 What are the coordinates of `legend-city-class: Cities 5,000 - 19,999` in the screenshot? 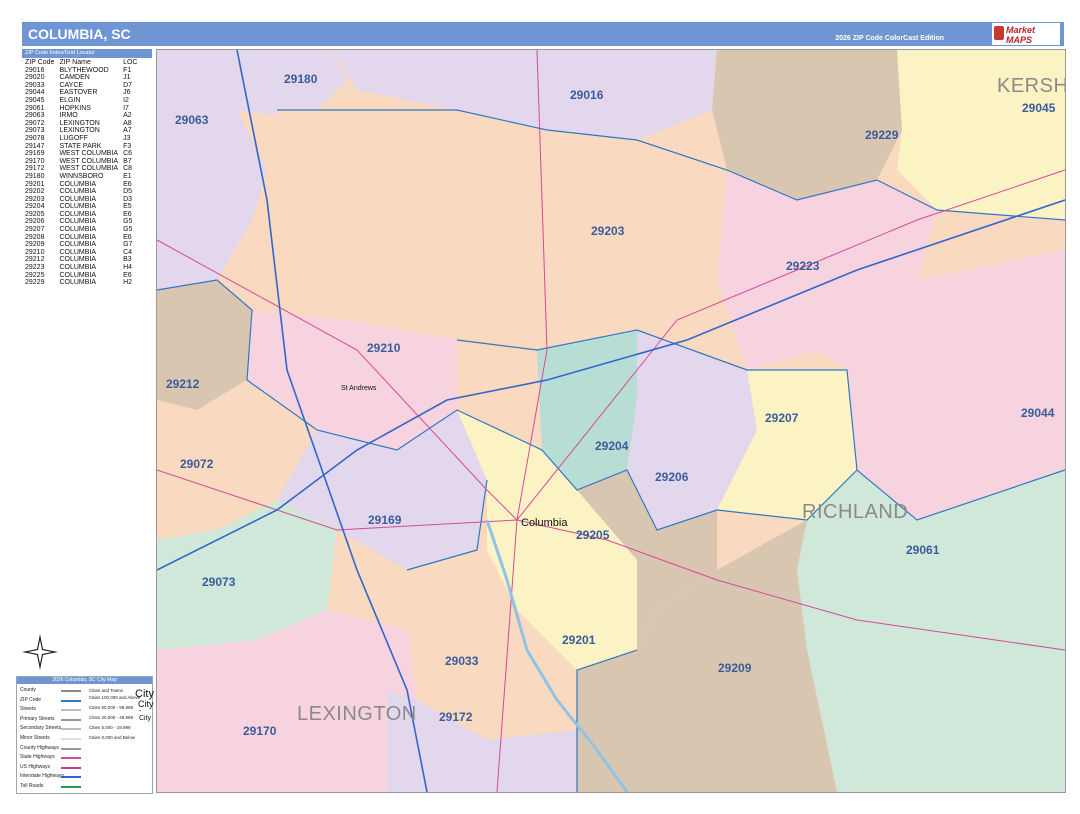 It's located at (110, 727).